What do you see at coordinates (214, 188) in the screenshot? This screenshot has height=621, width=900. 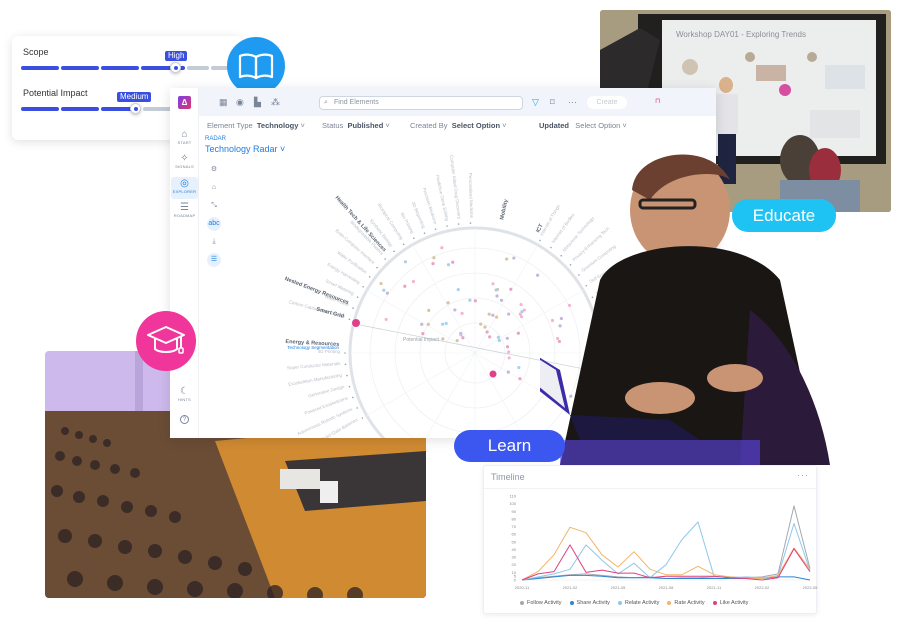 I see `home-tool: ⌂` at bounding box center [214, 188].